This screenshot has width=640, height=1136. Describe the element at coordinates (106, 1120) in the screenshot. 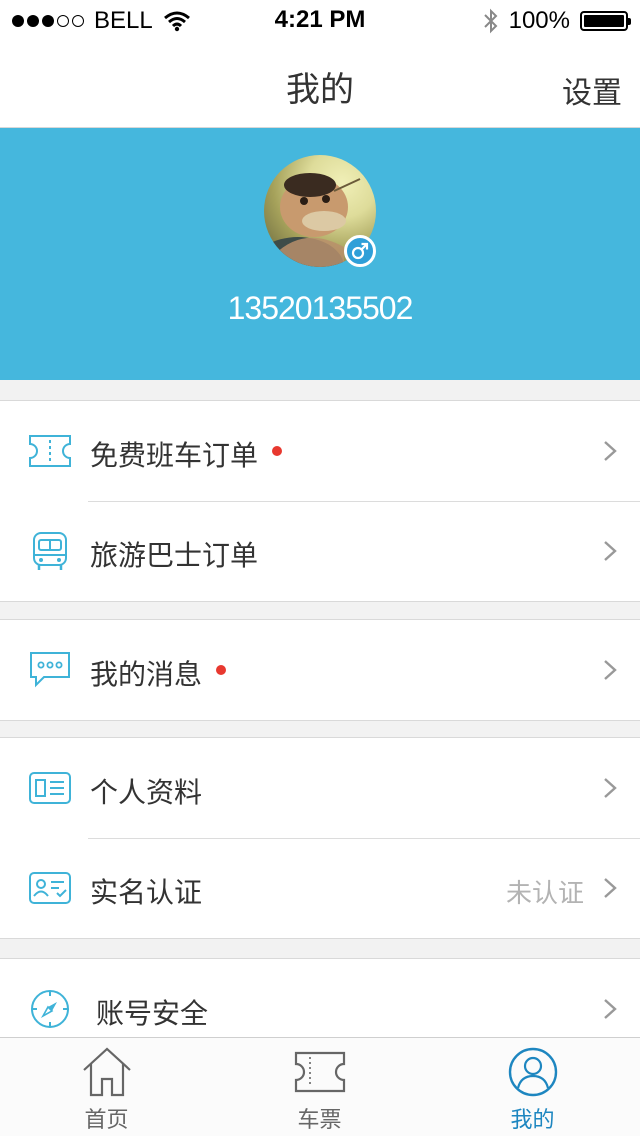

I see `tab-home-label: 首页` at that location.